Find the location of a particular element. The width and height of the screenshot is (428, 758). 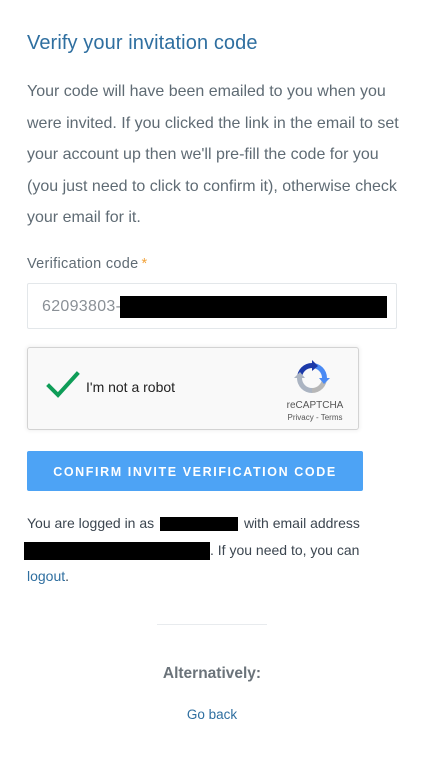

verification-code-label: Verification code * is located at coordinates (87, 264).